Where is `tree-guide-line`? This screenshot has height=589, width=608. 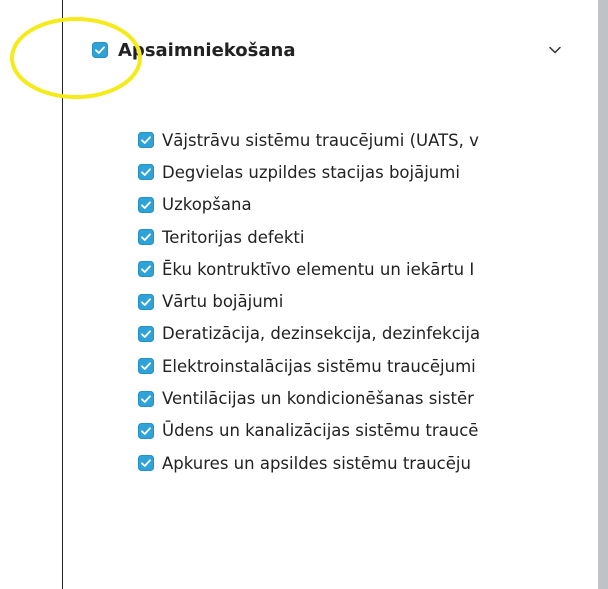
tree-guide-line is located at coordinates (62, 294).